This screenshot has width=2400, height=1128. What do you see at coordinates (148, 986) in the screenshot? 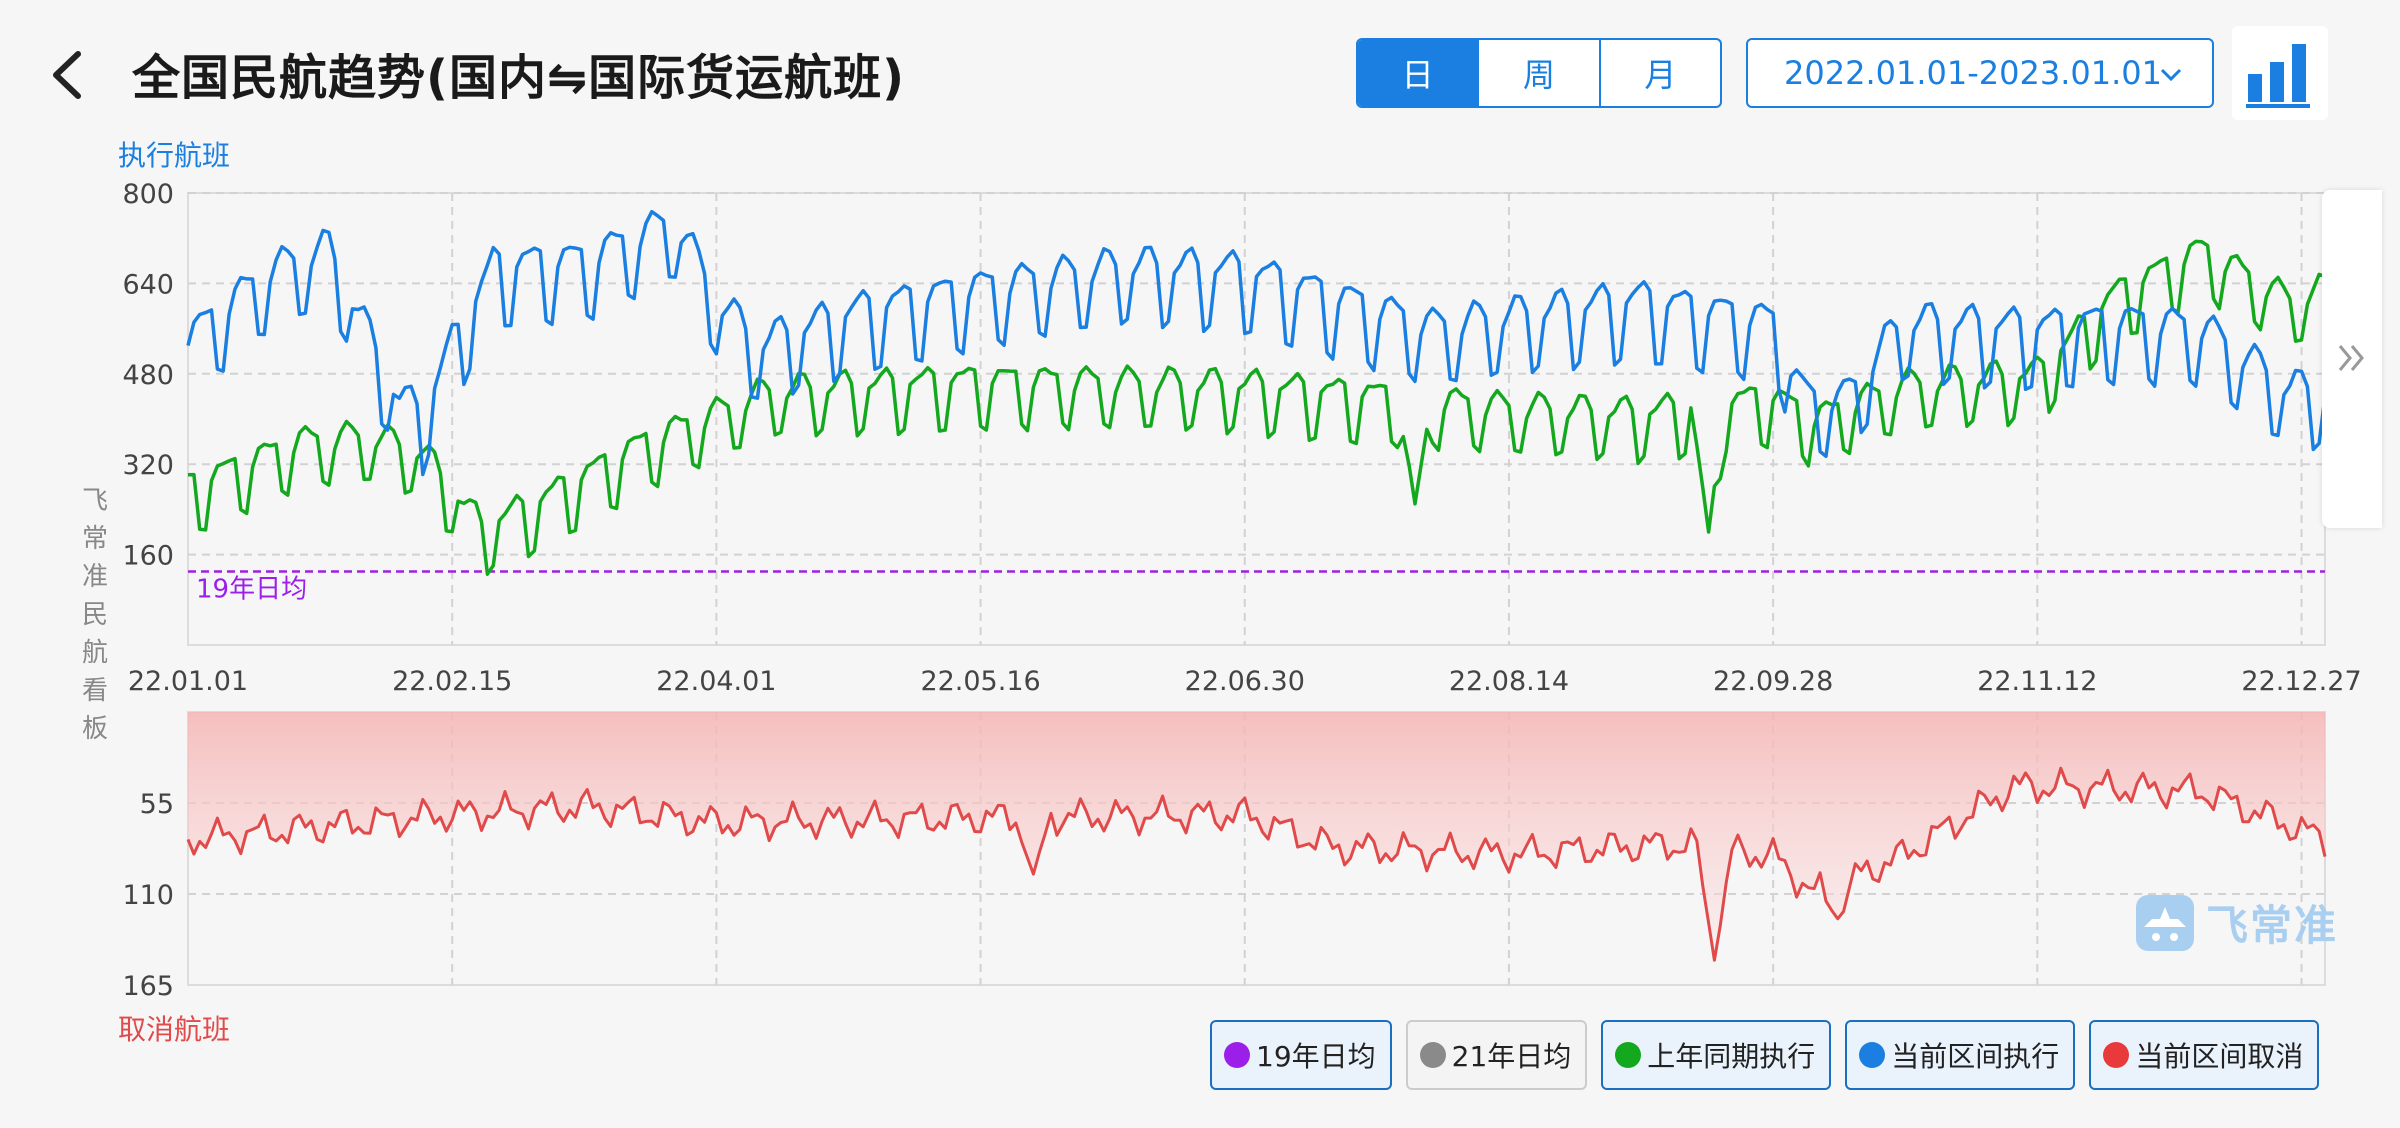
I see `y-tick-label: 165` at bounding box center [148, 986].